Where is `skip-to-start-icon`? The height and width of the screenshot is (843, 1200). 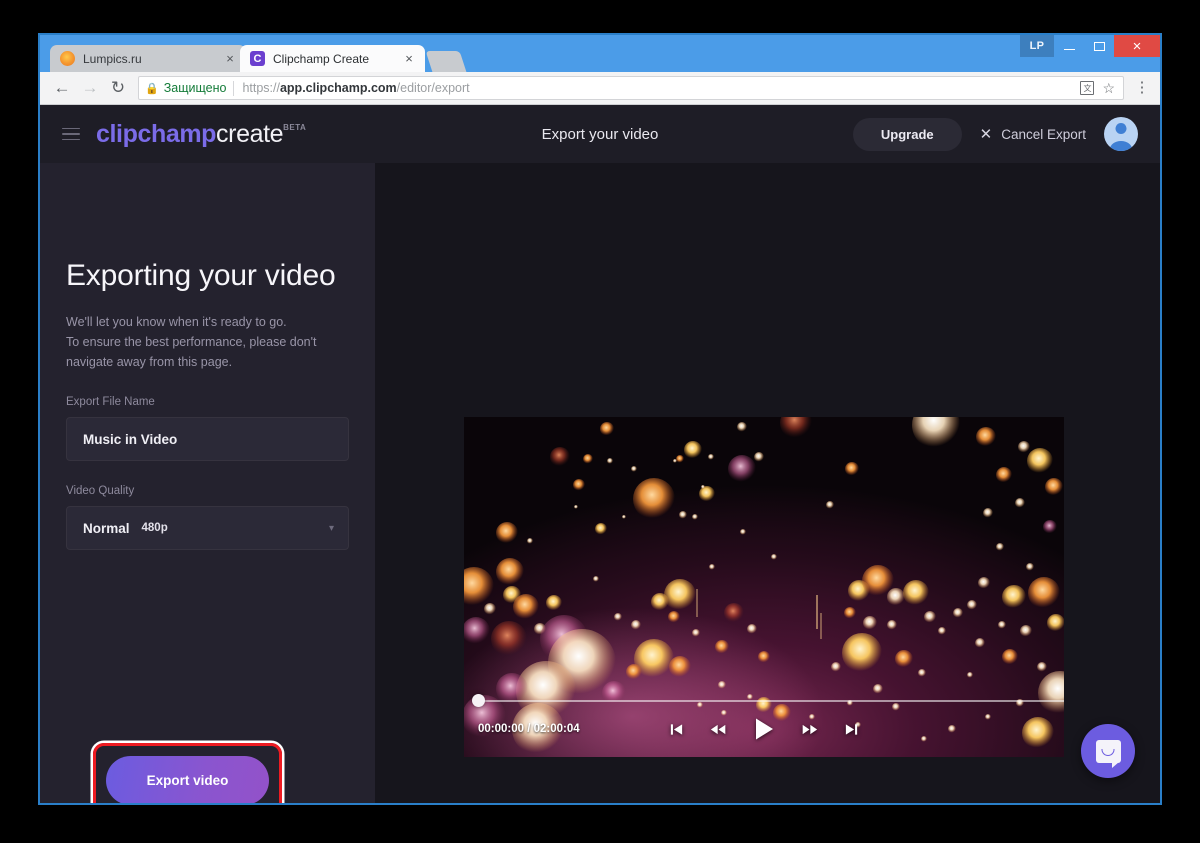
skip-to-start-icon is located at coordinates (676, 729).